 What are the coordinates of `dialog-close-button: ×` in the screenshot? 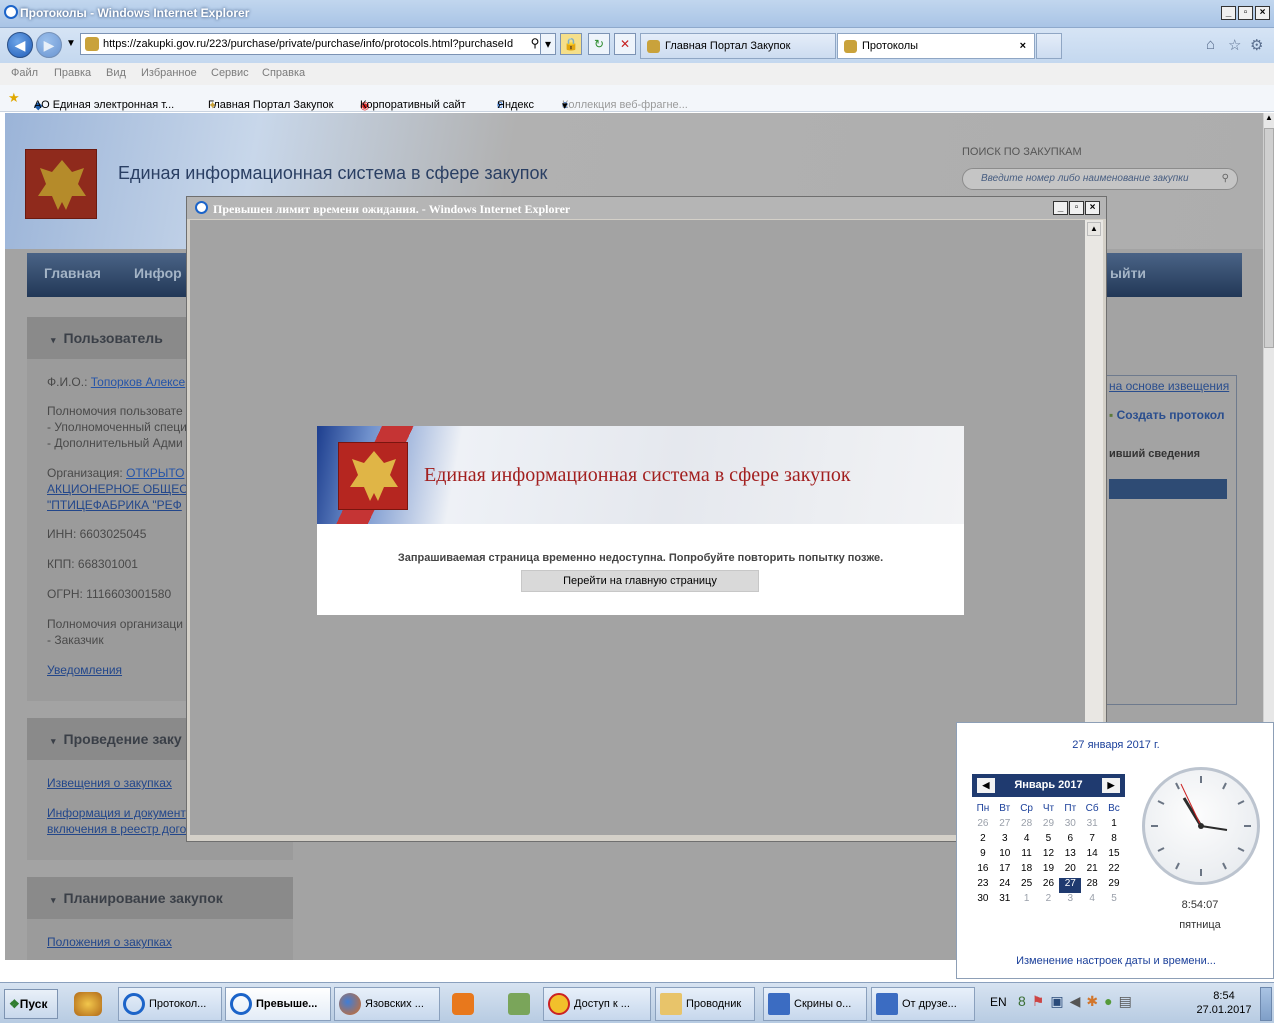 It's located at (1092, 208).